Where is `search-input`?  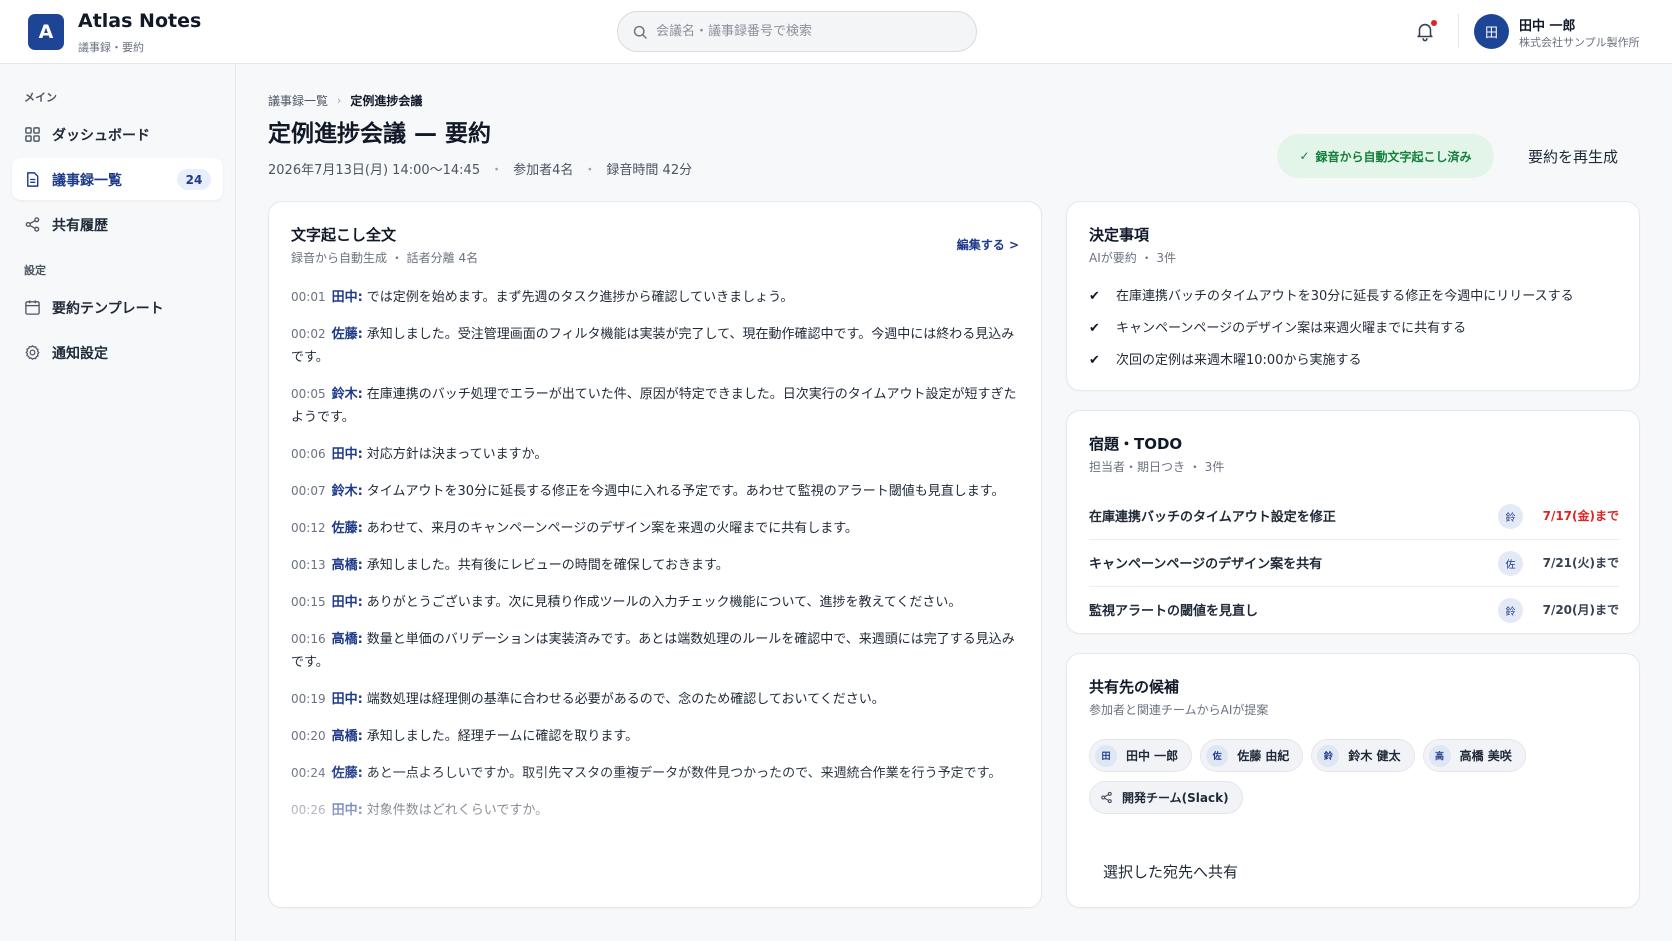 search-input is located at coordinates (811, 31).